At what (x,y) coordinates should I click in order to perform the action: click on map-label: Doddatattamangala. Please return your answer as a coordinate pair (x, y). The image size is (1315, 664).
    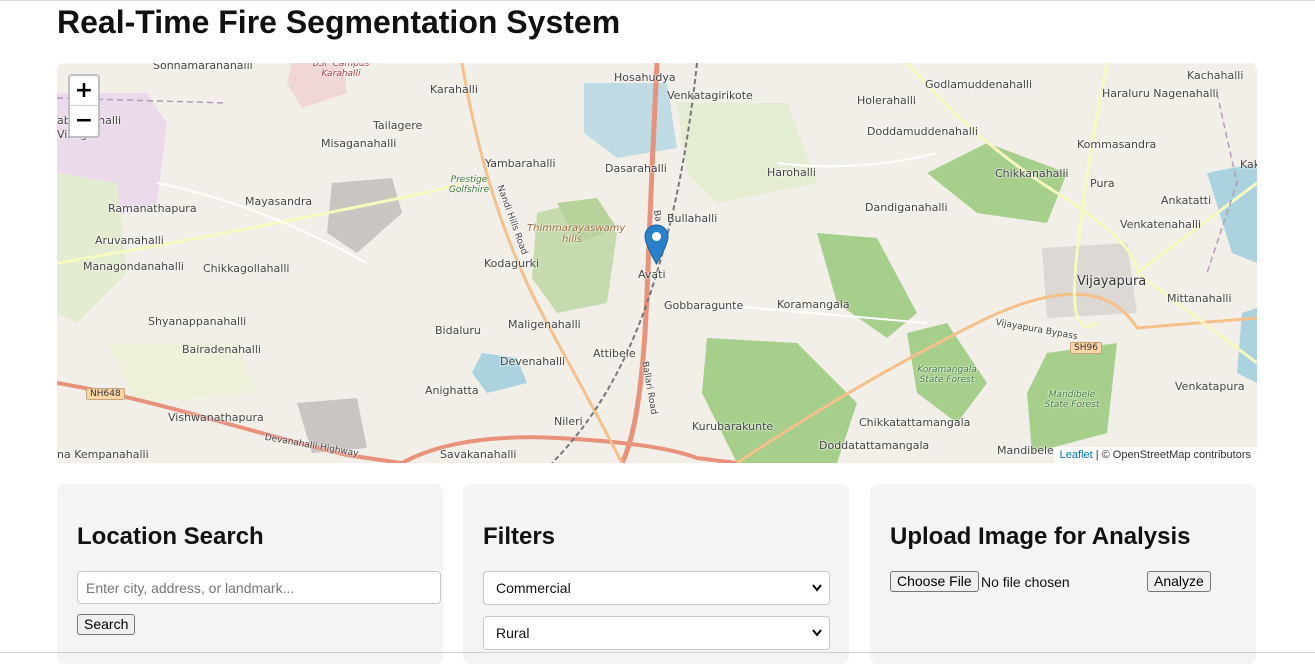
    Looking at the image, I should click on (874, 445).